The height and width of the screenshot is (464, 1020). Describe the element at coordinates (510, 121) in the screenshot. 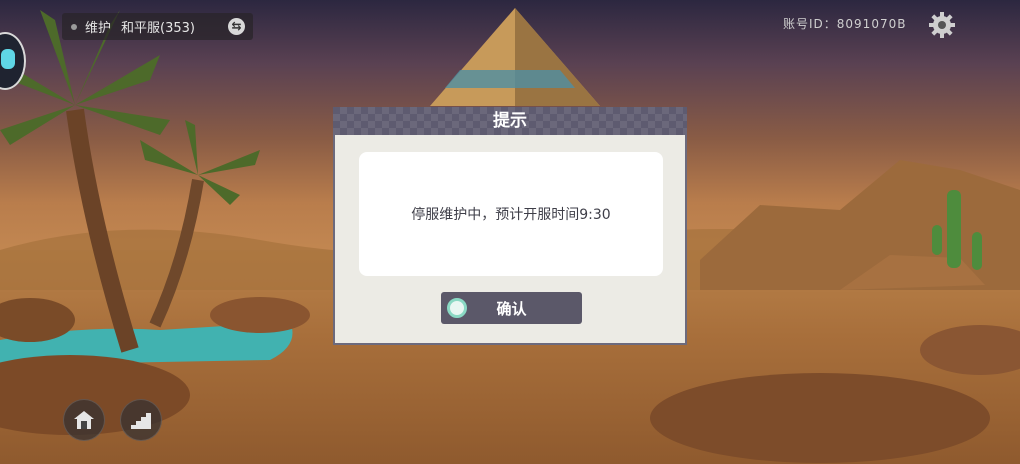

I see `dialog-title: 提示` at that location.